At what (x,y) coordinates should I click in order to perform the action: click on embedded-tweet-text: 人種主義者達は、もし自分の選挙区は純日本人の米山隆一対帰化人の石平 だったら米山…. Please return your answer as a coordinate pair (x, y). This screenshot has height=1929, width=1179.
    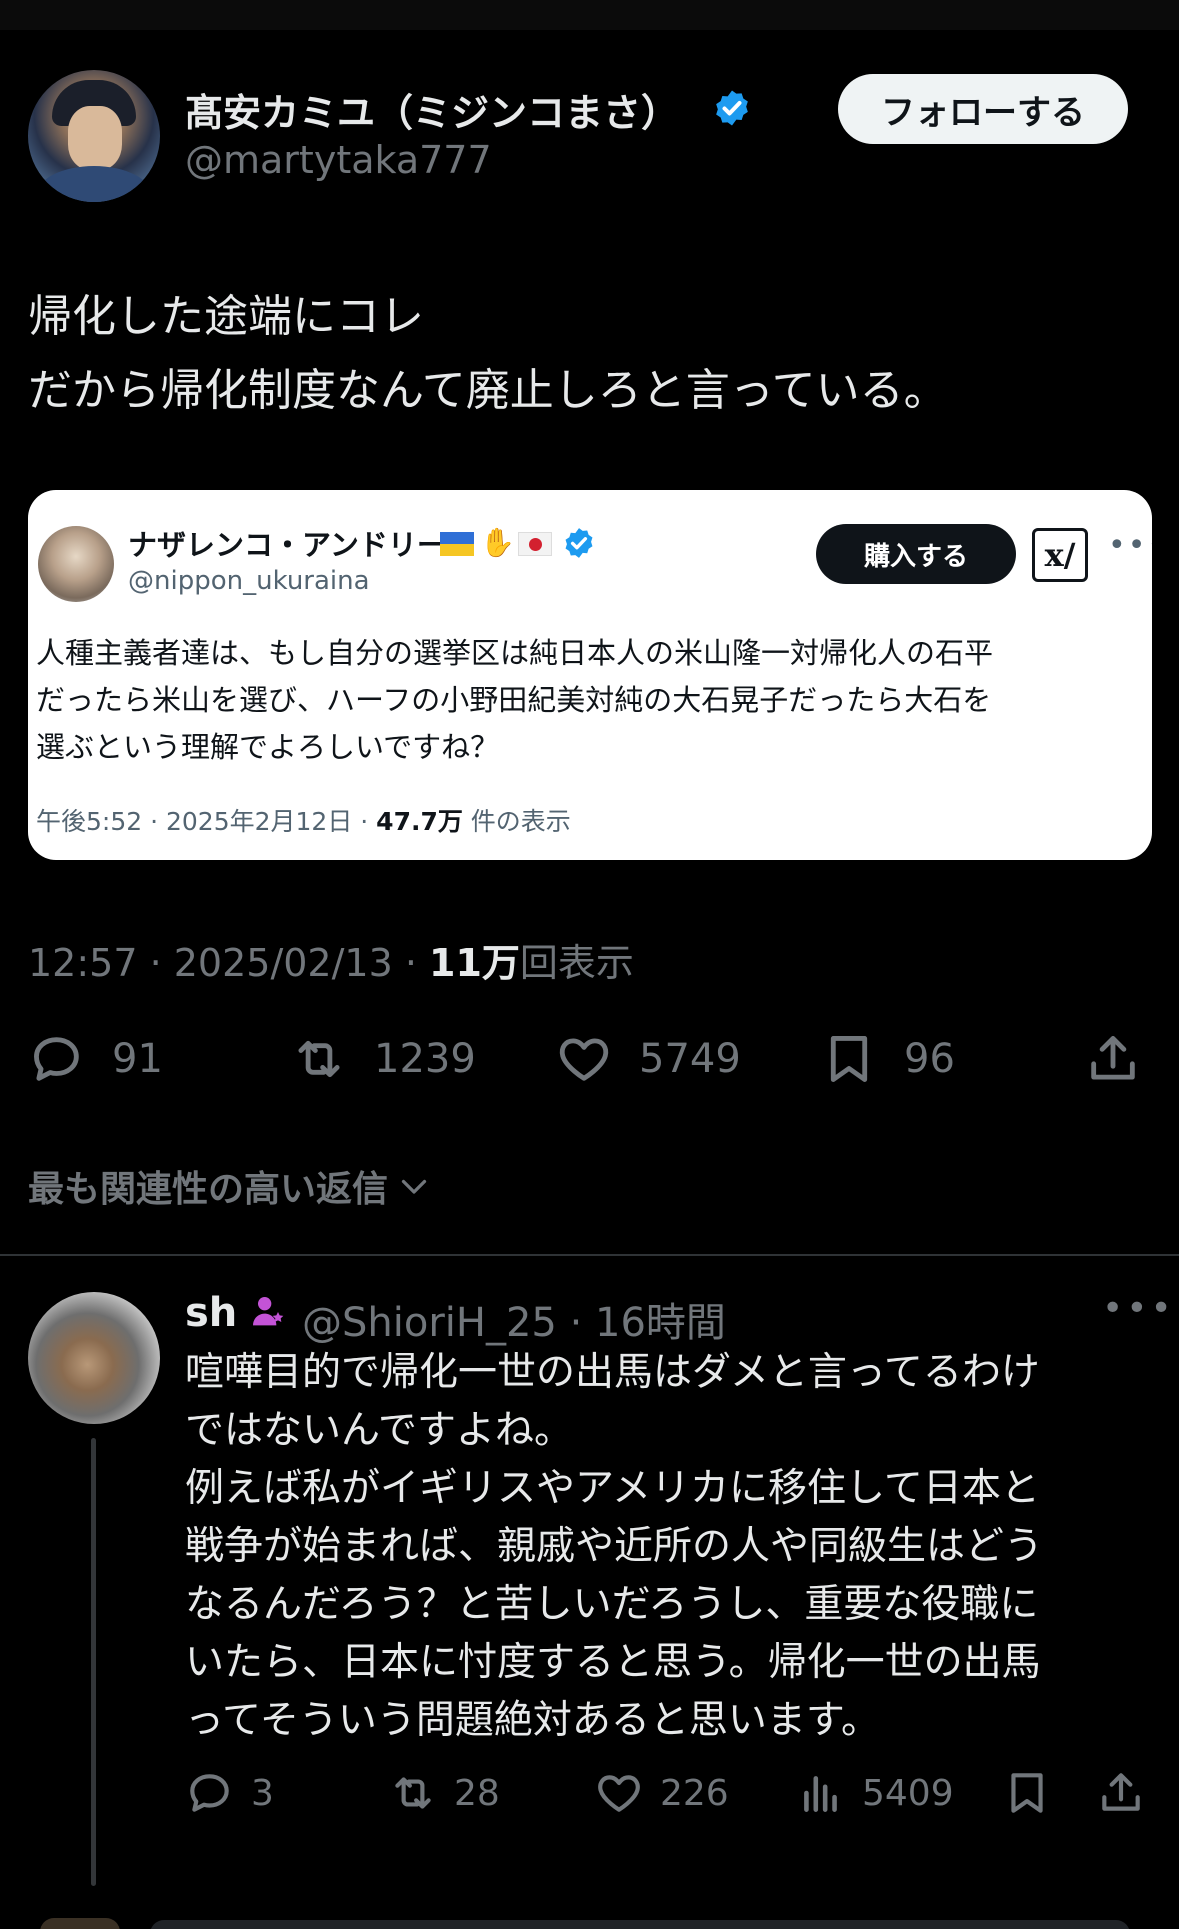
    Looking at the image, I should click on (514, 700).